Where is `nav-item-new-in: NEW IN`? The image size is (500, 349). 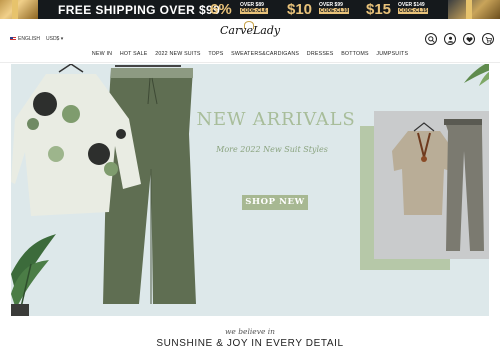 nav-item-new-in: NEW IN is located at coordinates (102, 54).